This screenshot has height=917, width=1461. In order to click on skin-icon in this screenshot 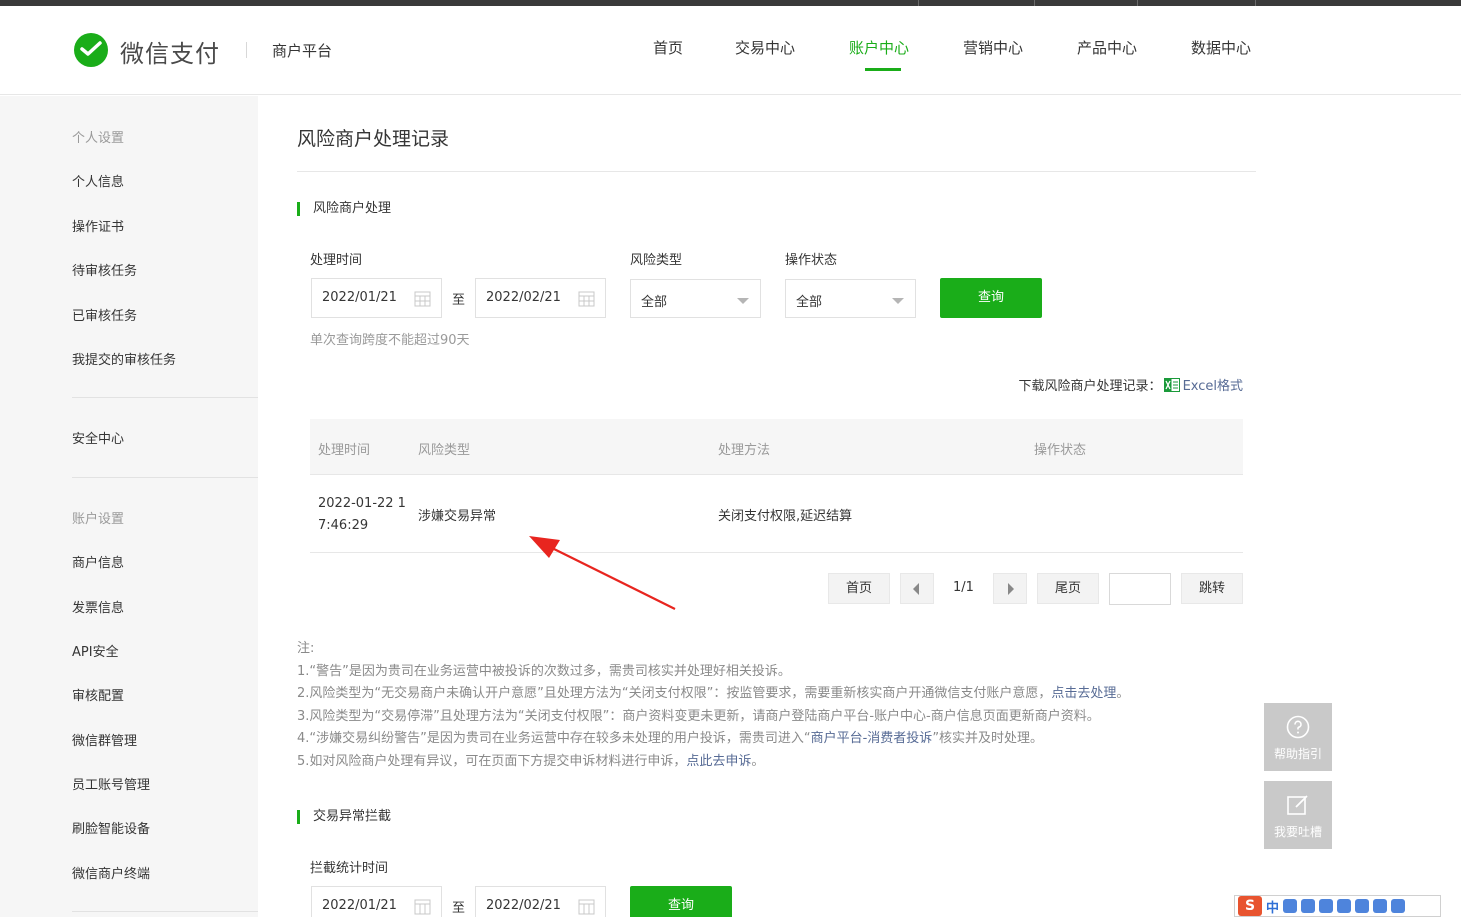, I will do `click(1380, 906)`.